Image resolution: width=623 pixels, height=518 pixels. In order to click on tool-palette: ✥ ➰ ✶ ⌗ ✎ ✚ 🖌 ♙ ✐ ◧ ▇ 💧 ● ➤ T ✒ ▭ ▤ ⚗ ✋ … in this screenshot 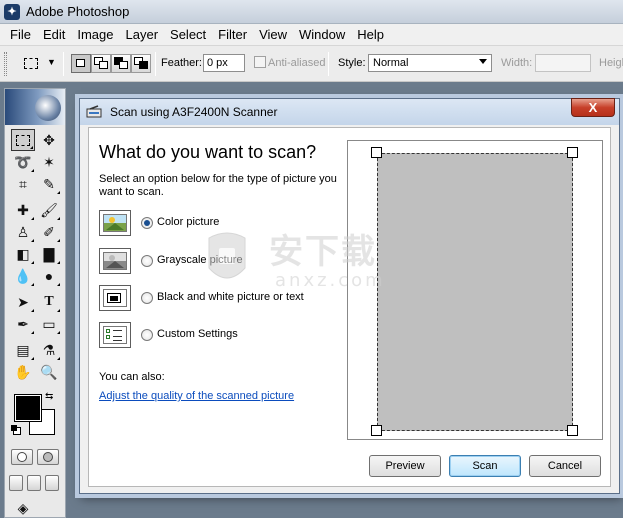, I will do `click(35, 303)`.